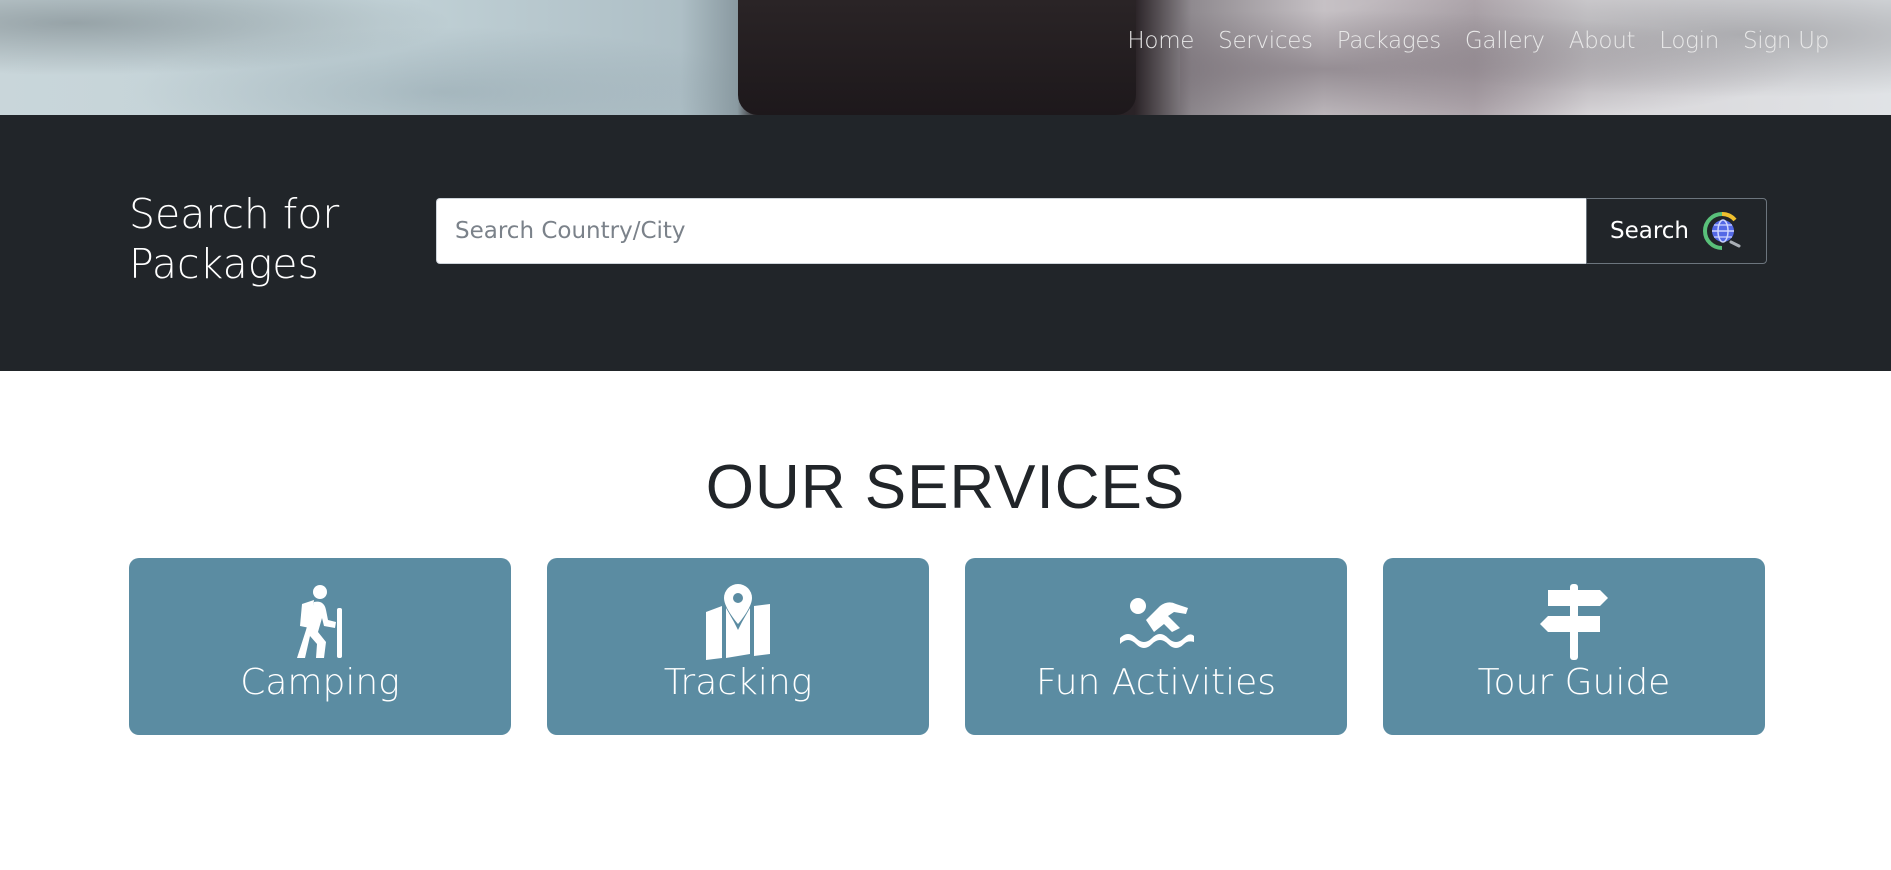 The height and width of the screenshot is (870, 1891). I want to click on nav-sign-up: Sign Up, so click(1786, 41).